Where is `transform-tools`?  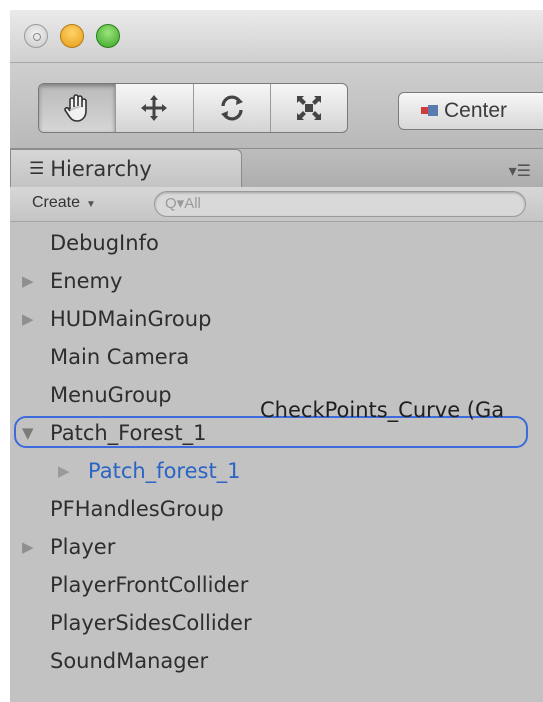
transform-tools is located at coordinates (193, 108).